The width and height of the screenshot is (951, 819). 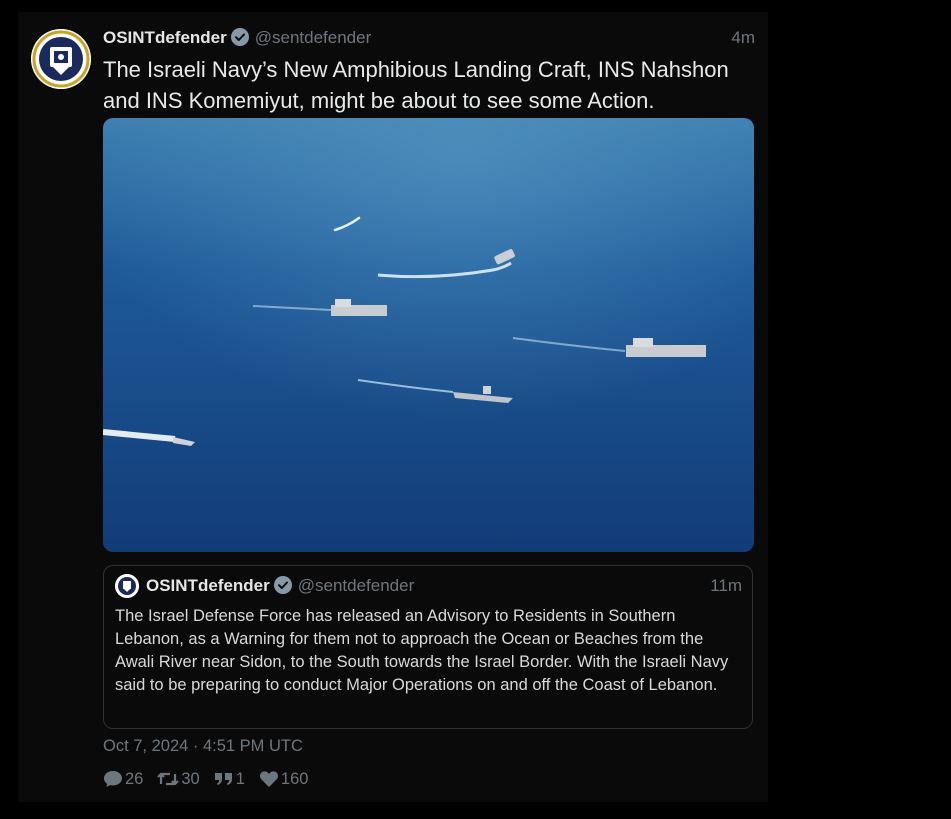 I want to click on retweet-button: 30, so click(x=178, y=779).